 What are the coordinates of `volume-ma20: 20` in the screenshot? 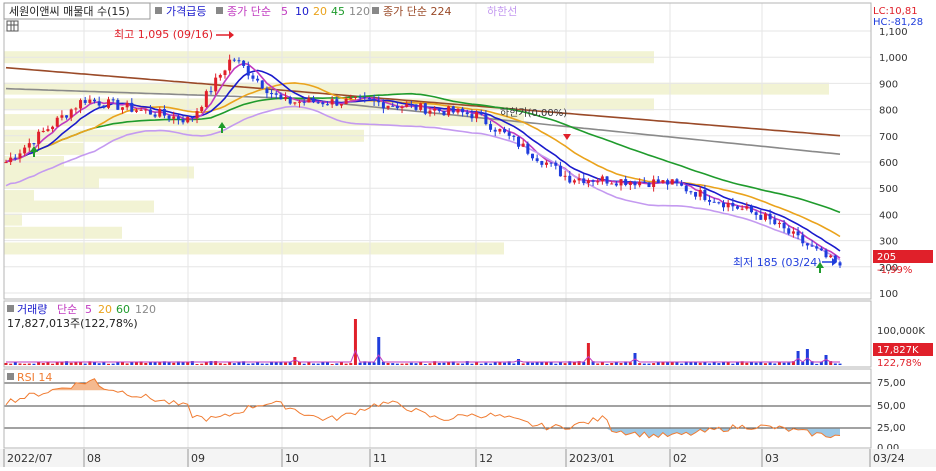 It's located at (105, 309).